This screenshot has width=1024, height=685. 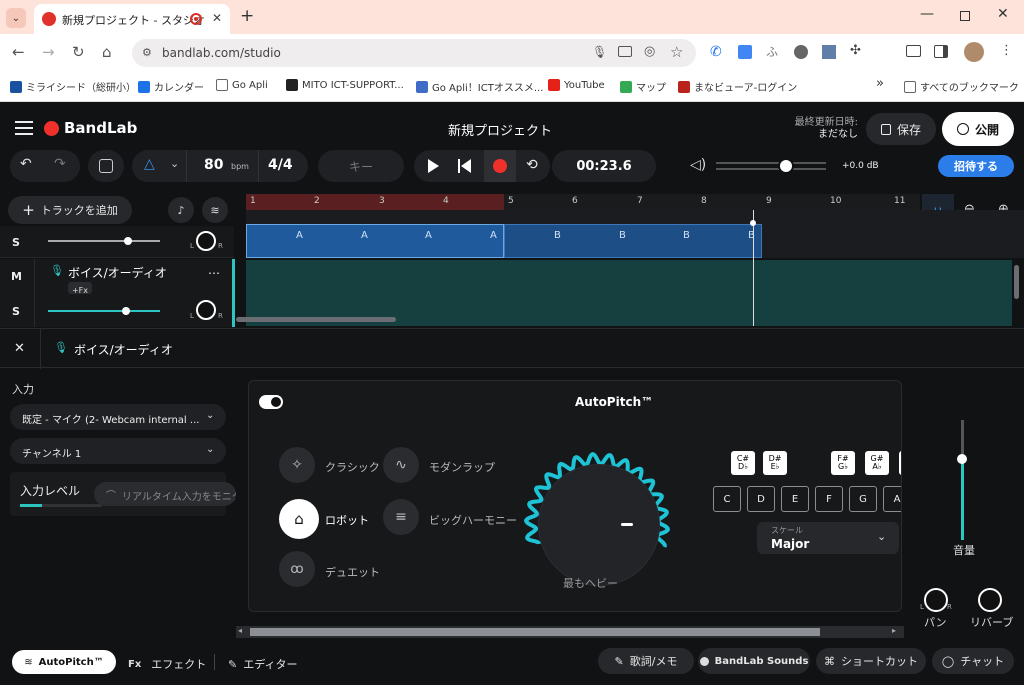 I want to click on tab-close-icon: ✕, so click(x=217, y=18).